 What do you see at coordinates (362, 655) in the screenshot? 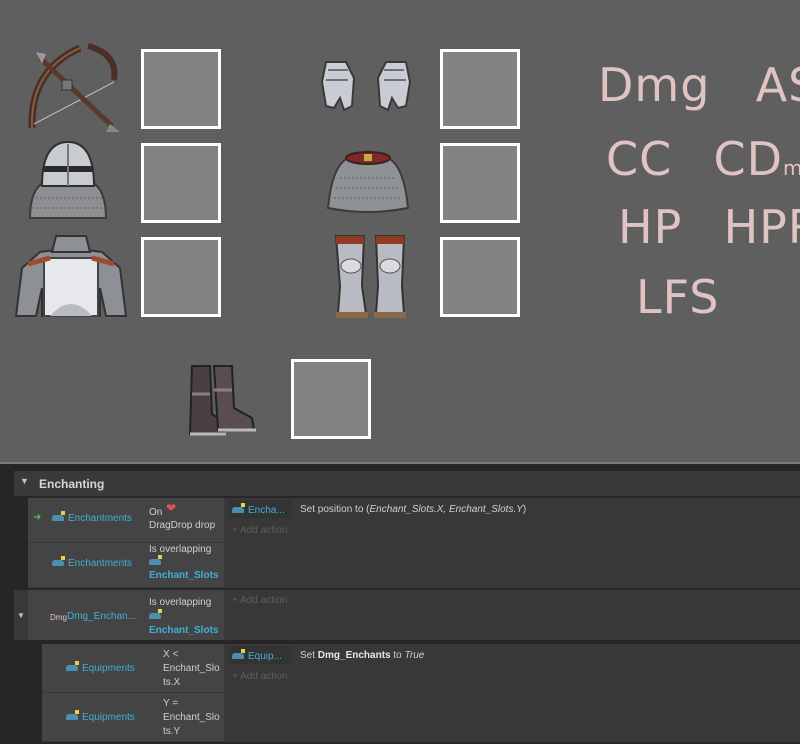
I see `action-text: Set Dmg_Enchants to True` at bounding box center [362, 655].